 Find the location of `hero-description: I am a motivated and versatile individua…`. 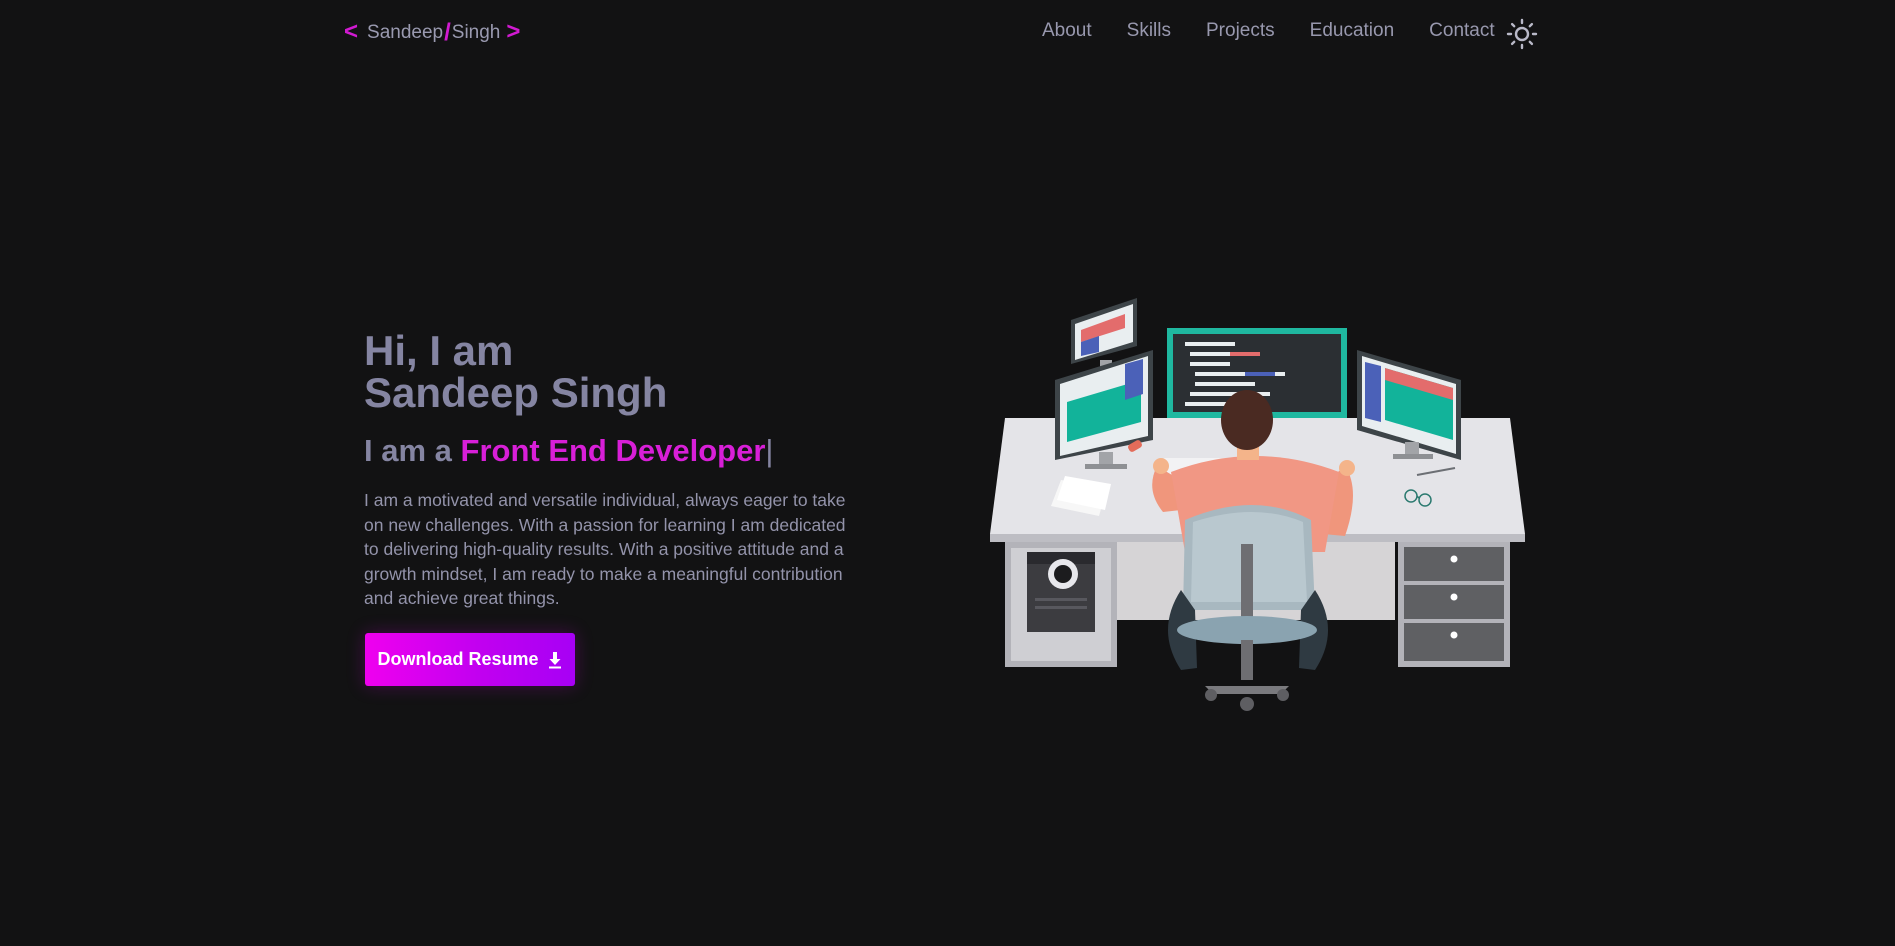

hero-description: I am a motivated and versatile individua… is located at coordinates (605, 549).